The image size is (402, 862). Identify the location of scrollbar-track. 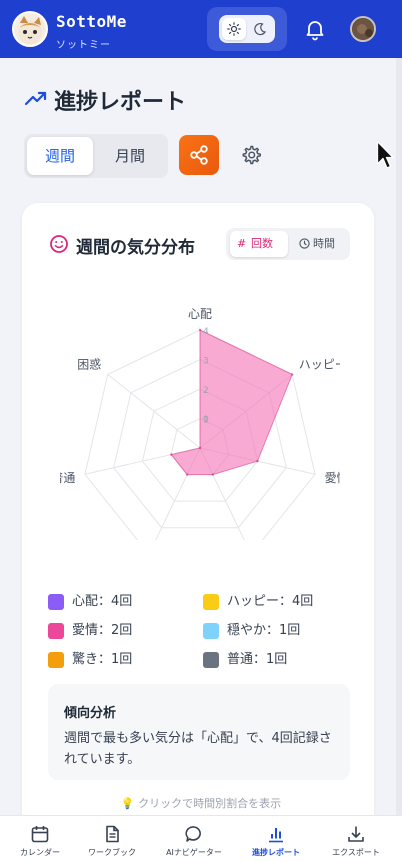
(399, 438).